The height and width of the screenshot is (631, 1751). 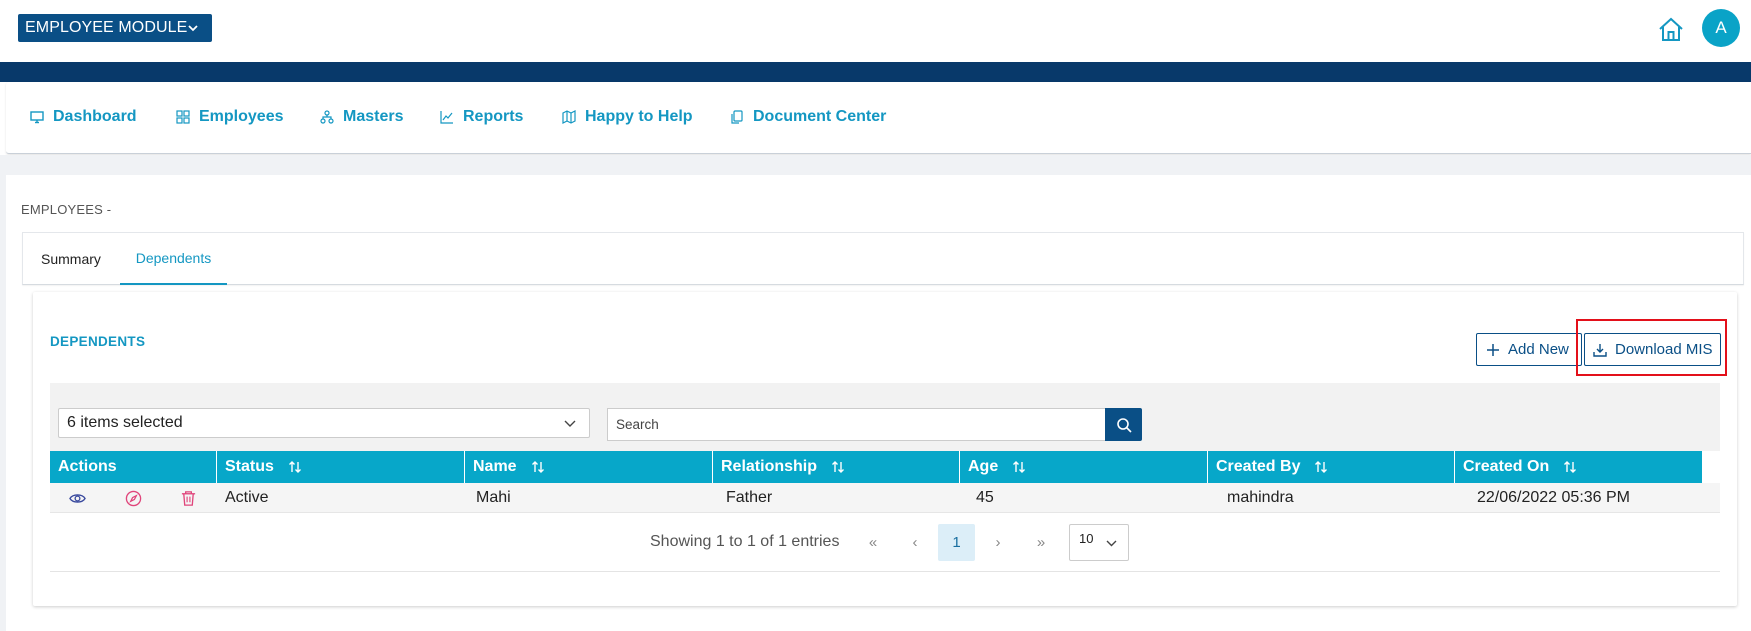 What do you see at coordinates (37, 117) in the screenshot?
I see `monitor-icon` at bounding box center [37, 117].